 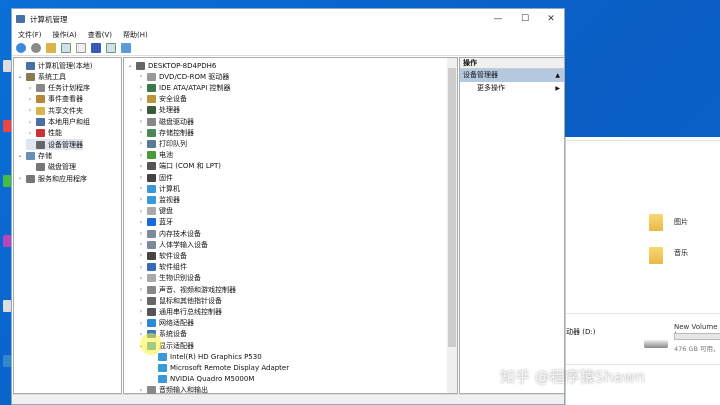 I want to click on tree-item: › 声音、视频和游戏控制器, so click(x=186, y=289).